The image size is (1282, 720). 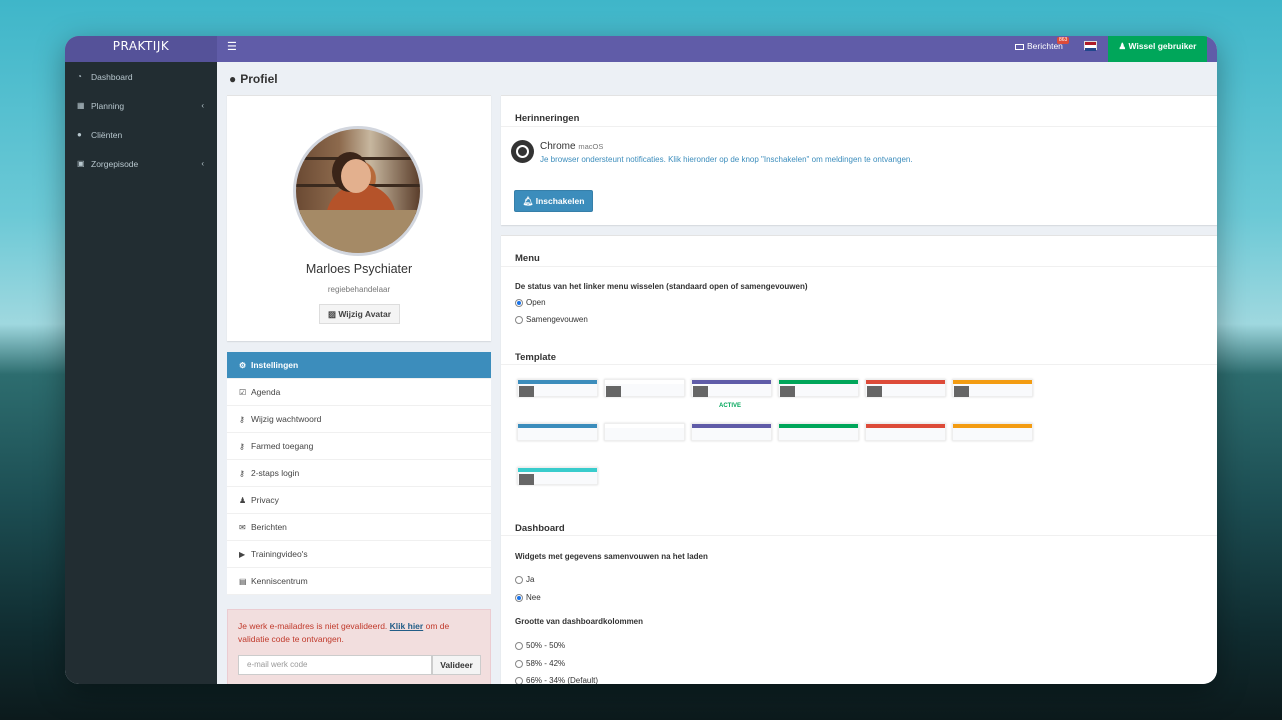 I want to click on email-validation-link: Klik hier, so click(x=407, y=626).